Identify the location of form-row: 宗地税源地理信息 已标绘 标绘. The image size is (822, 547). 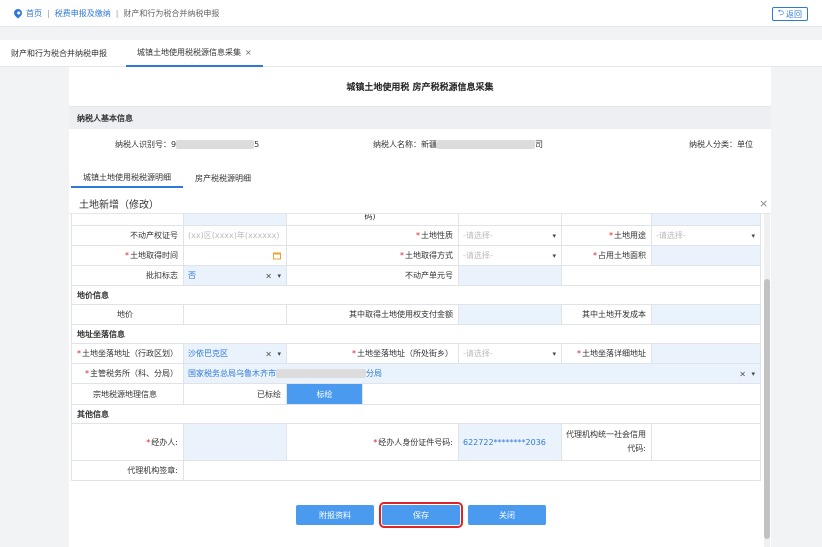
(416, 394).